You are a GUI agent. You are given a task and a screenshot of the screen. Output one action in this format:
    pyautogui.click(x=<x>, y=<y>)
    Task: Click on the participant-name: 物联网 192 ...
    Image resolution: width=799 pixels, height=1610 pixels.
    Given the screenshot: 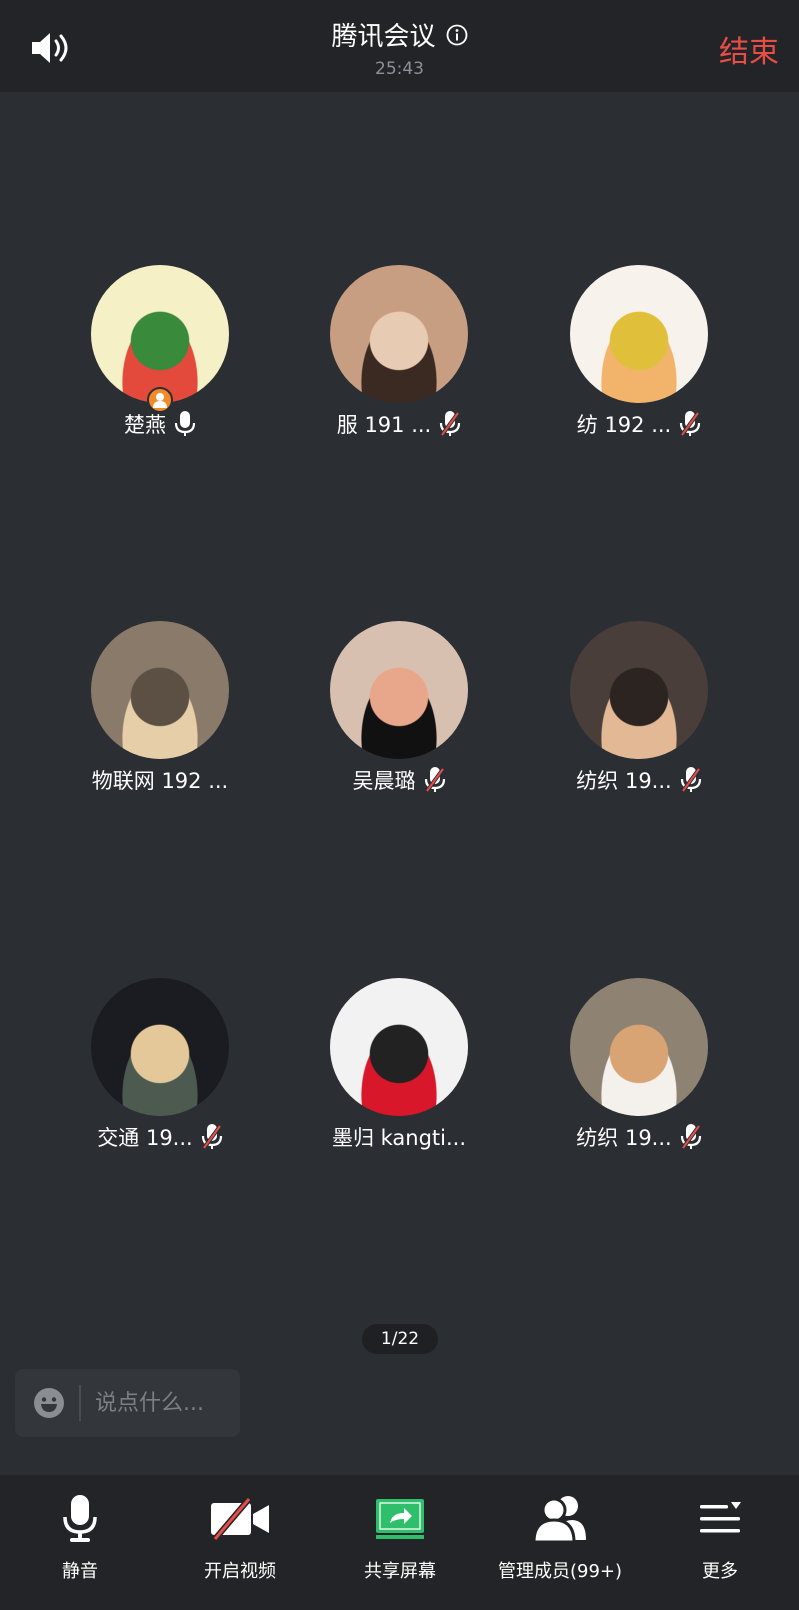 What is the action you would take?
    pyautogui.click(x=160, y=781)
    